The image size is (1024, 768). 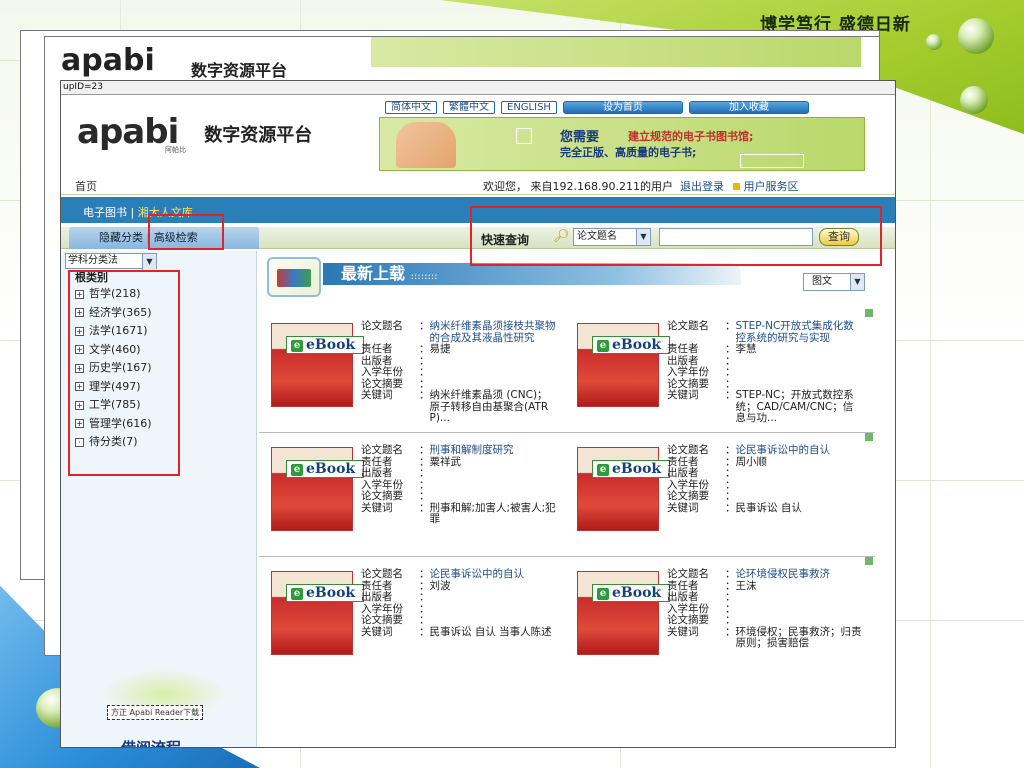 What do you see at coordinates (622, 144) in the screenshot?
I see `ad-banner: 您需要 建立规范的电子书图书馆; 完全正版、高质量的电子书;` at bounding box center [622, 144].